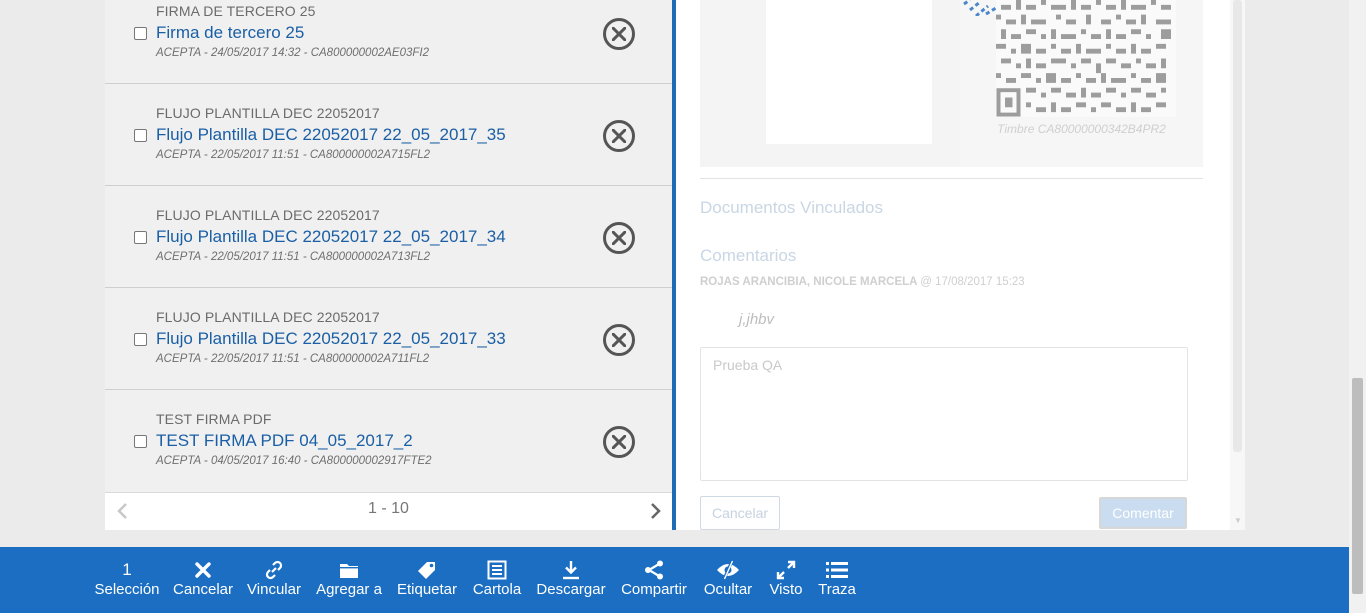  Describe the element at coordinates (837, 589) in the screenshot. I see `toolbar-label: Traza` at that location.